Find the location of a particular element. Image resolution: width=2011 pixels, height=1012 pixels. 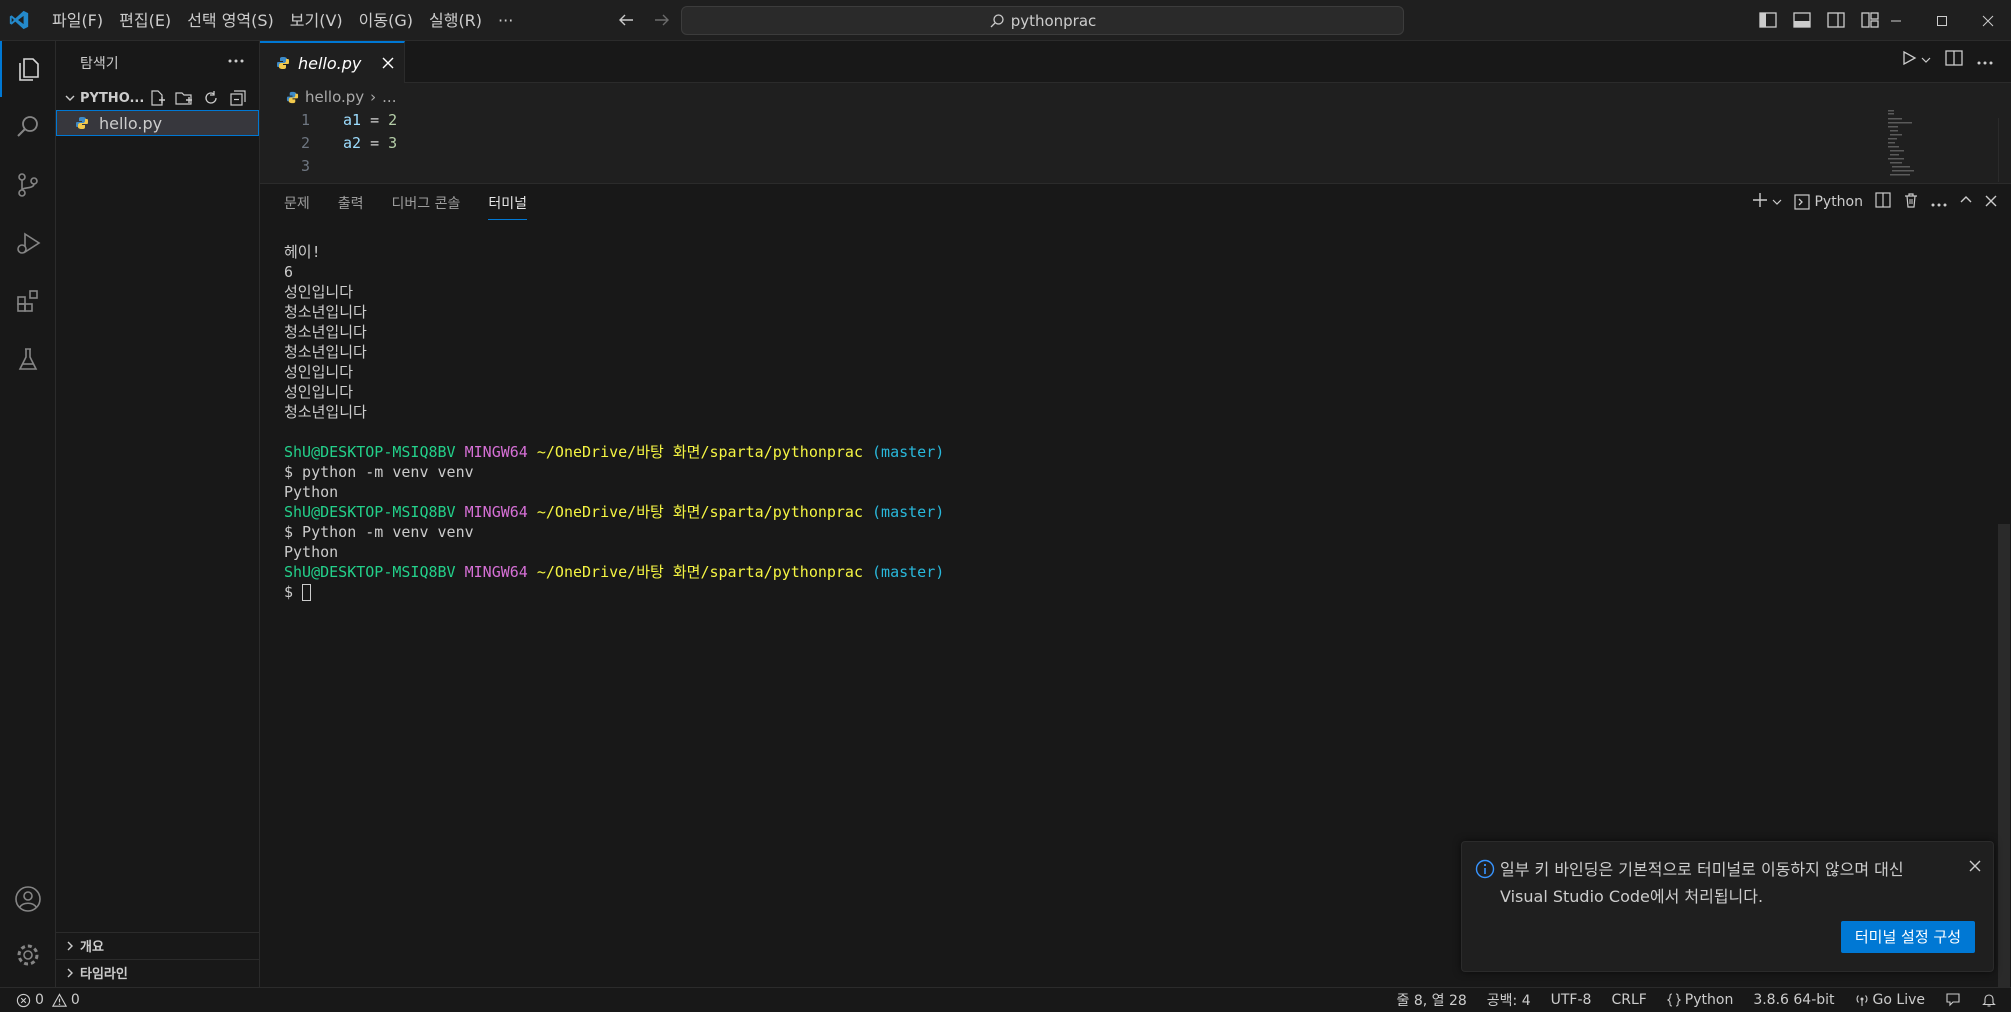

split-editor-icon is located at coordinates (1954, 60).